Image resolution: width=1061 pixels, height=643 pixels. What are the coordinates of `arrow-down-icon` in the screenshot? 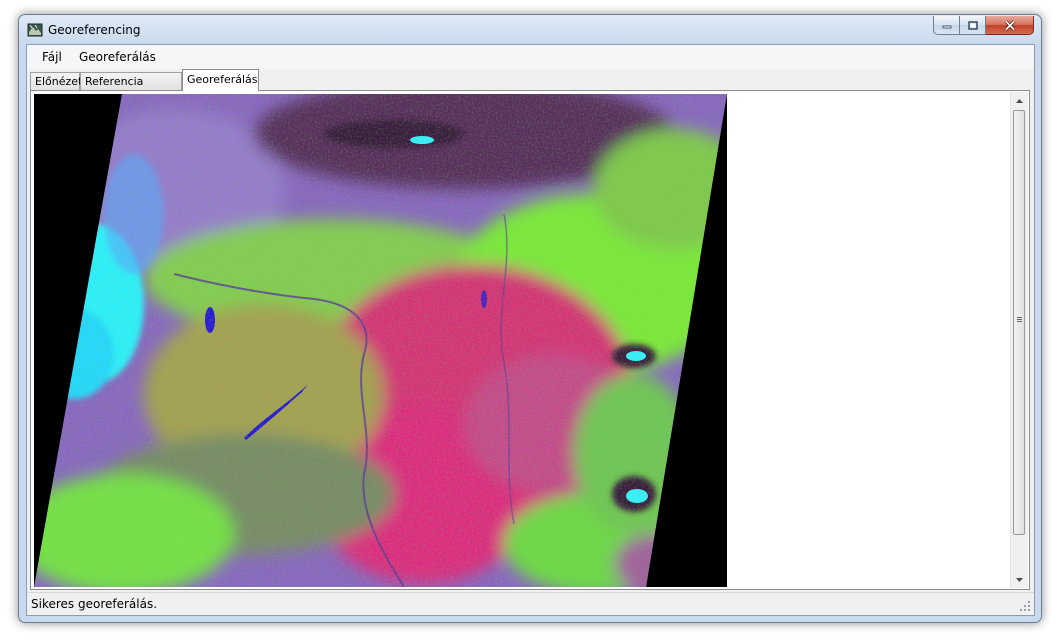 It's located at (1019, 579).